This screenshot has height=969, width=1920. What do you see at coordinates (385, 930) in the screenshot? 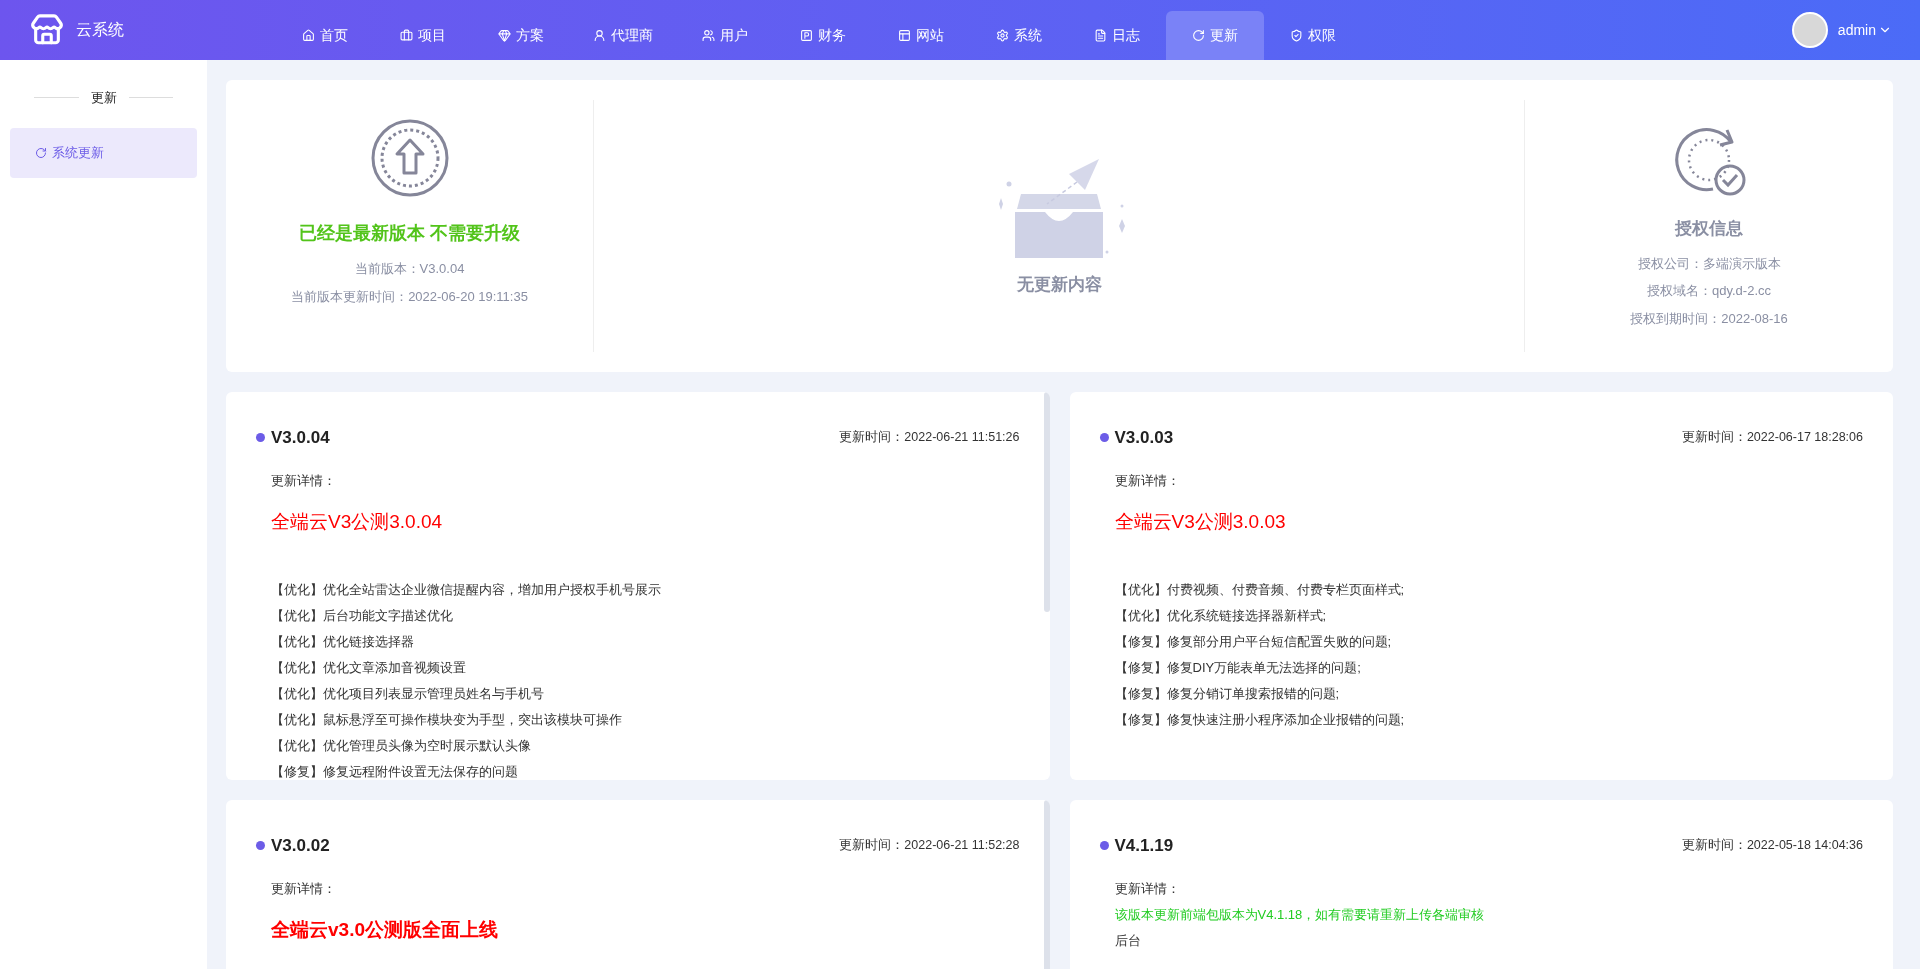
I see `release-headline: 全端云v3.0公测版全面上线` at bounding box center [385, 930].